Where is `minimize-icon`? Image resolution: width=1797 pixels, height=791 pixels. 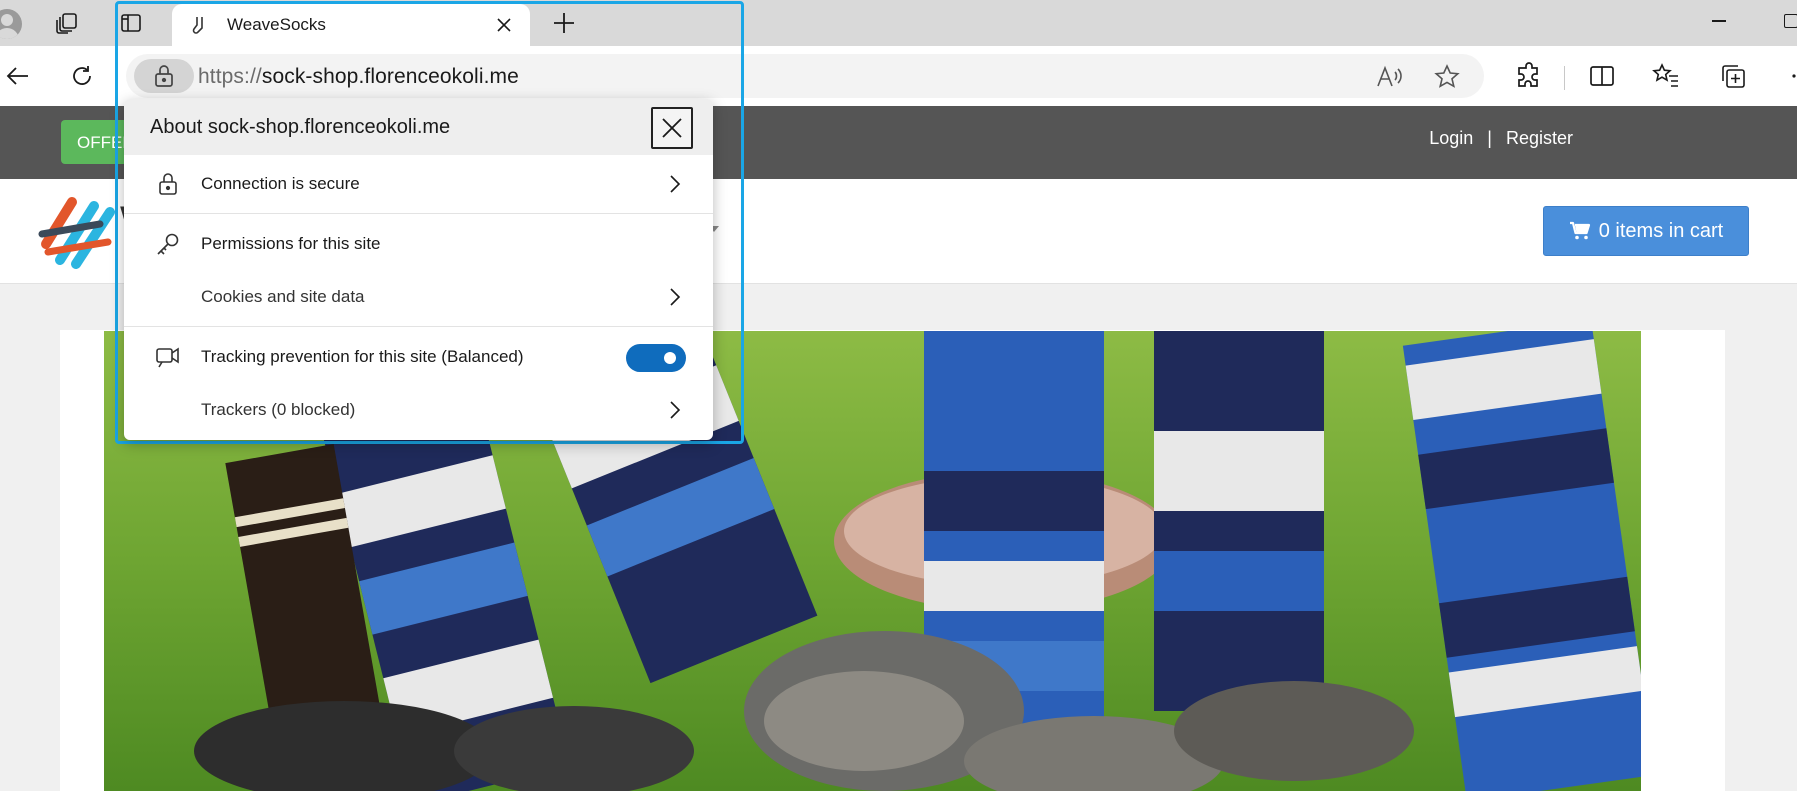 minimize-icon is located at coordinates (1719, 21).